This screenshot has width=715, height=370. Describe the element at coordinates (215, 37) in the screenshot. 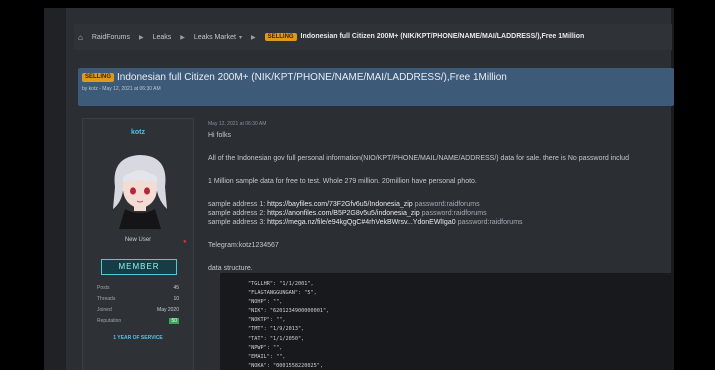

I see `breadcrumb-item-leaks-market: Leaks Market` at that location.